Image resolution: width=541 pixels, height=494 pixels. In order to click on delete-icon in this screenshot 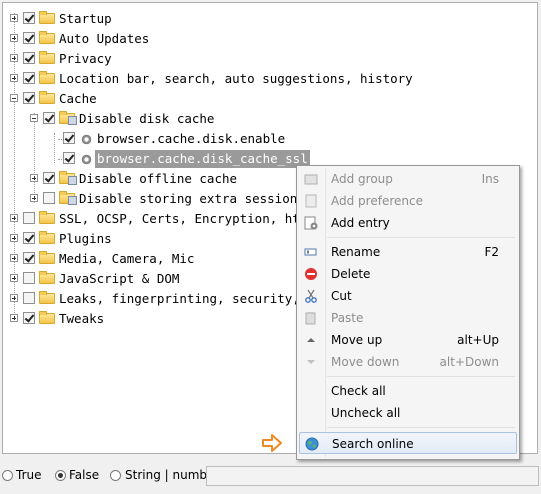, I will do `click(311, 274)`.